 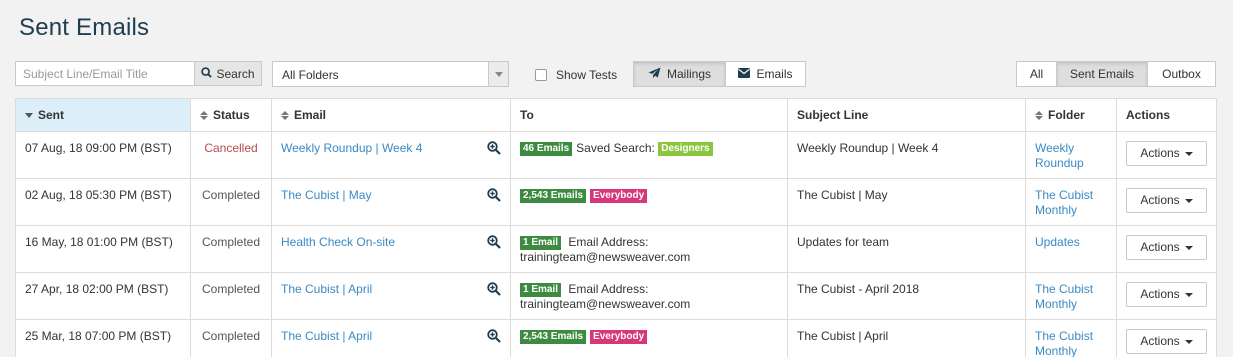 I want to click on email-cell: Health Check On-site, so click(x=391, y=249).